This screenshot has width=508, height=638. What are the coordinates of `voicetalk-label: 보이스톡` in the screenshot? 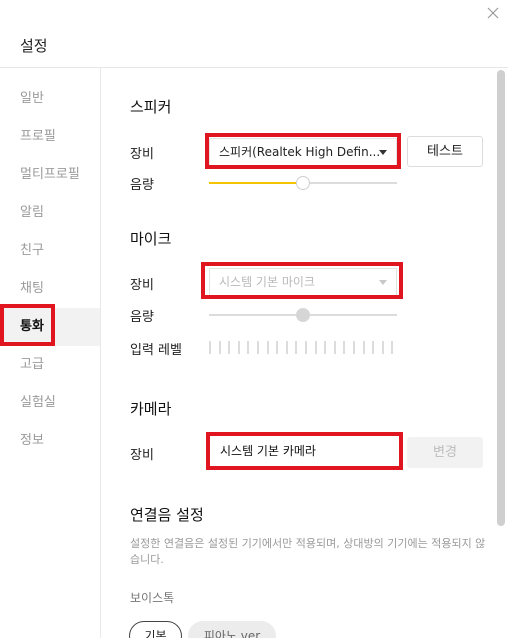 It's located at (152, 598).